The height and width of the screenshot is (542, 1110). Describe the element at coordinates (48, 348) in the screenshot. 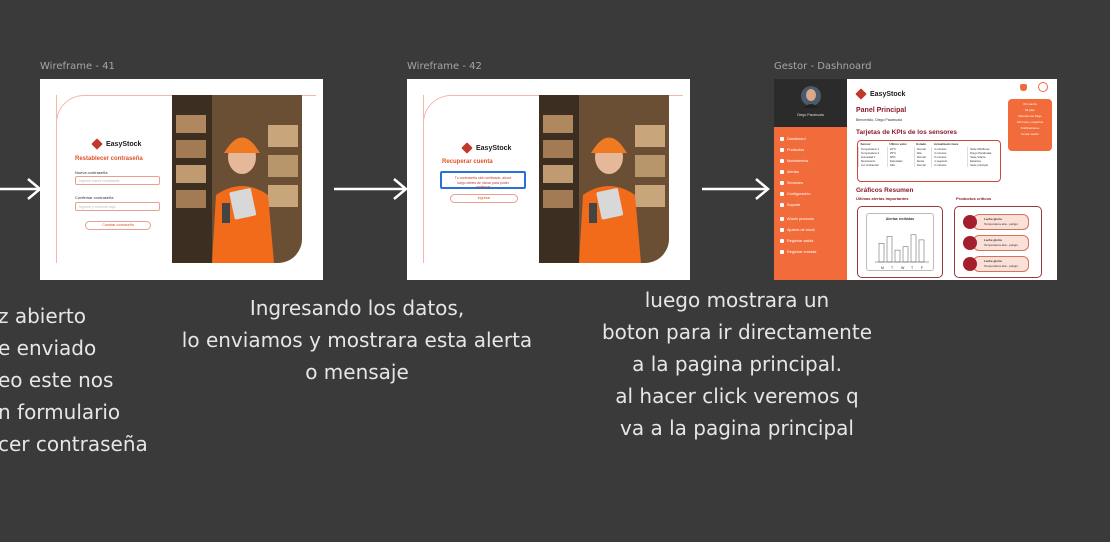

I see `caption-line: e enviado` at that location.